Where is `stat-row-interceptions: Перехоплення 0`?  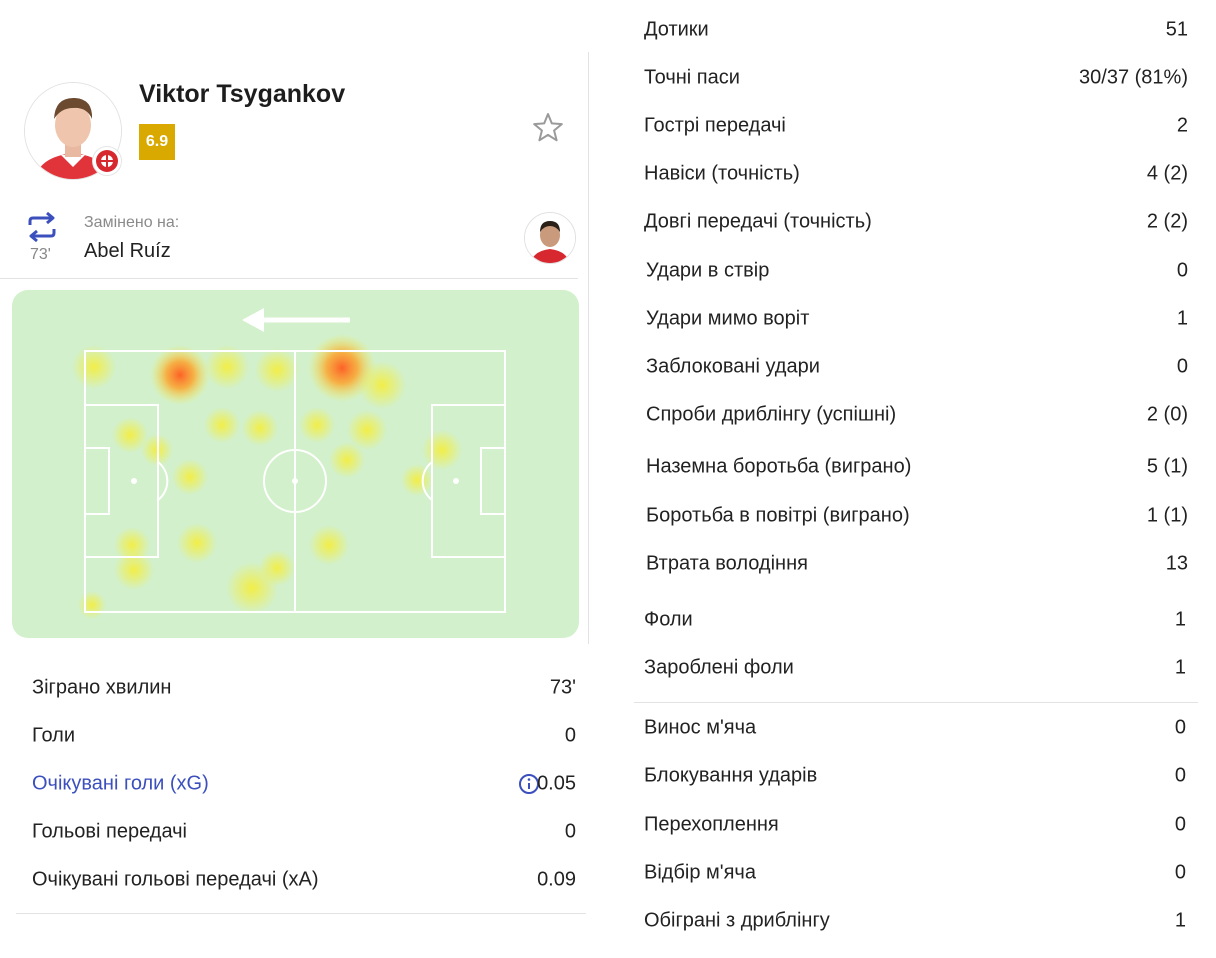 stat-row-interceptions: Перехоплення 0 is located at coordinates (915, 825).